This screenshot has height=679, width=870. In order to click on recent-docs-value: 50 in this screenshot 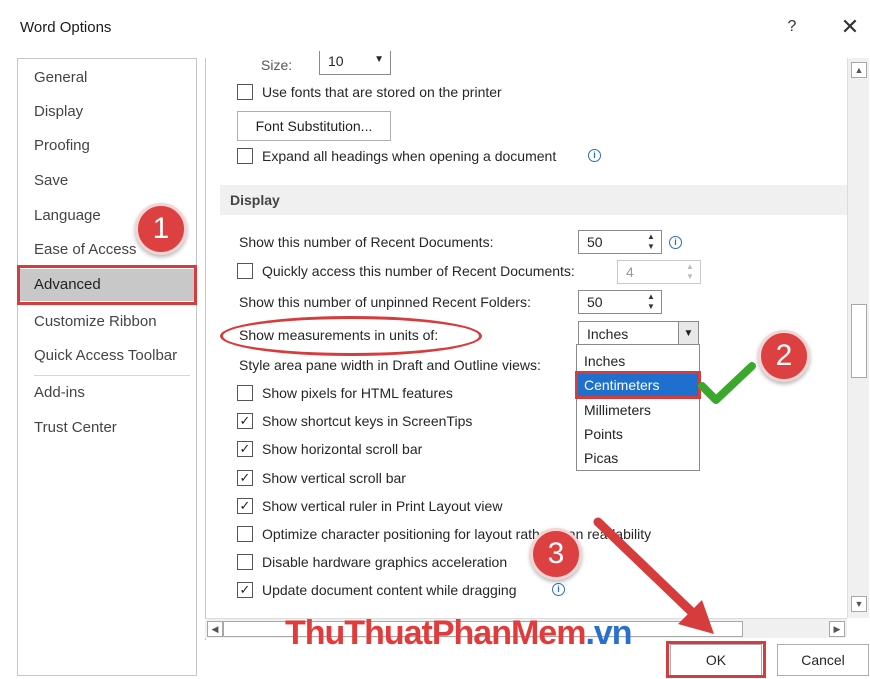, I will do `click(595, 242)`.